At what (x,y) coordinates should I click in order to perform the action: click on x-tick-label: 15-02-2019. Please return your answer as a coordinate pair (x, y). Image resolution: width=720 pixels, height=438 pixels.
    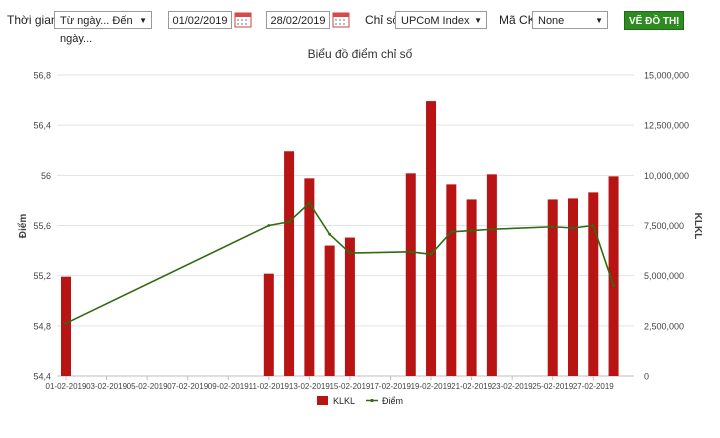
    Looking at the image, I should click on (349, 386).